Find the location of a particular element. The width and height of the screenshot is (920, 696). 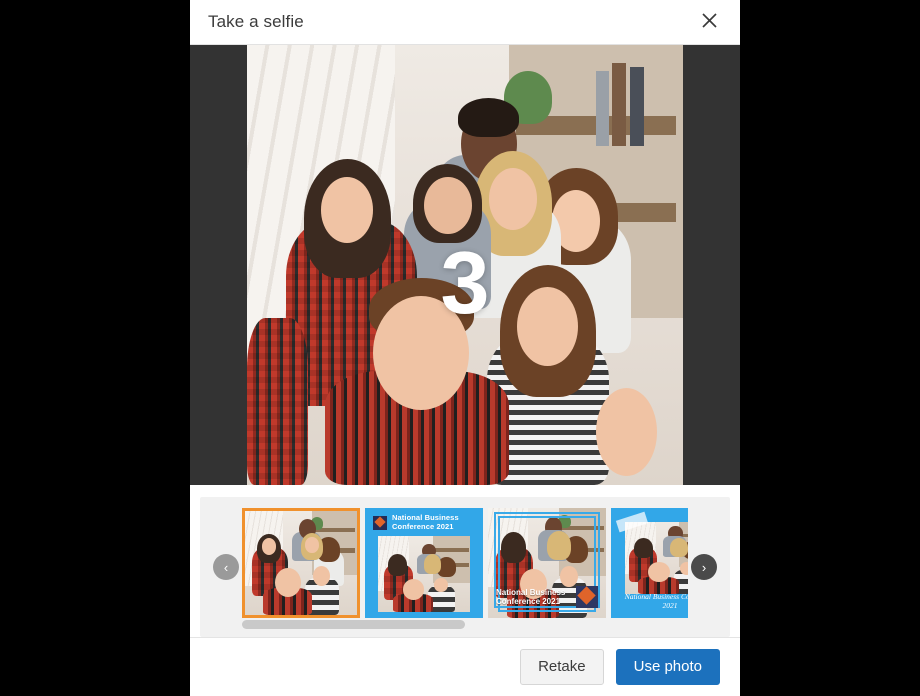

retake-button: Retake is located at coordinates (562, 667).